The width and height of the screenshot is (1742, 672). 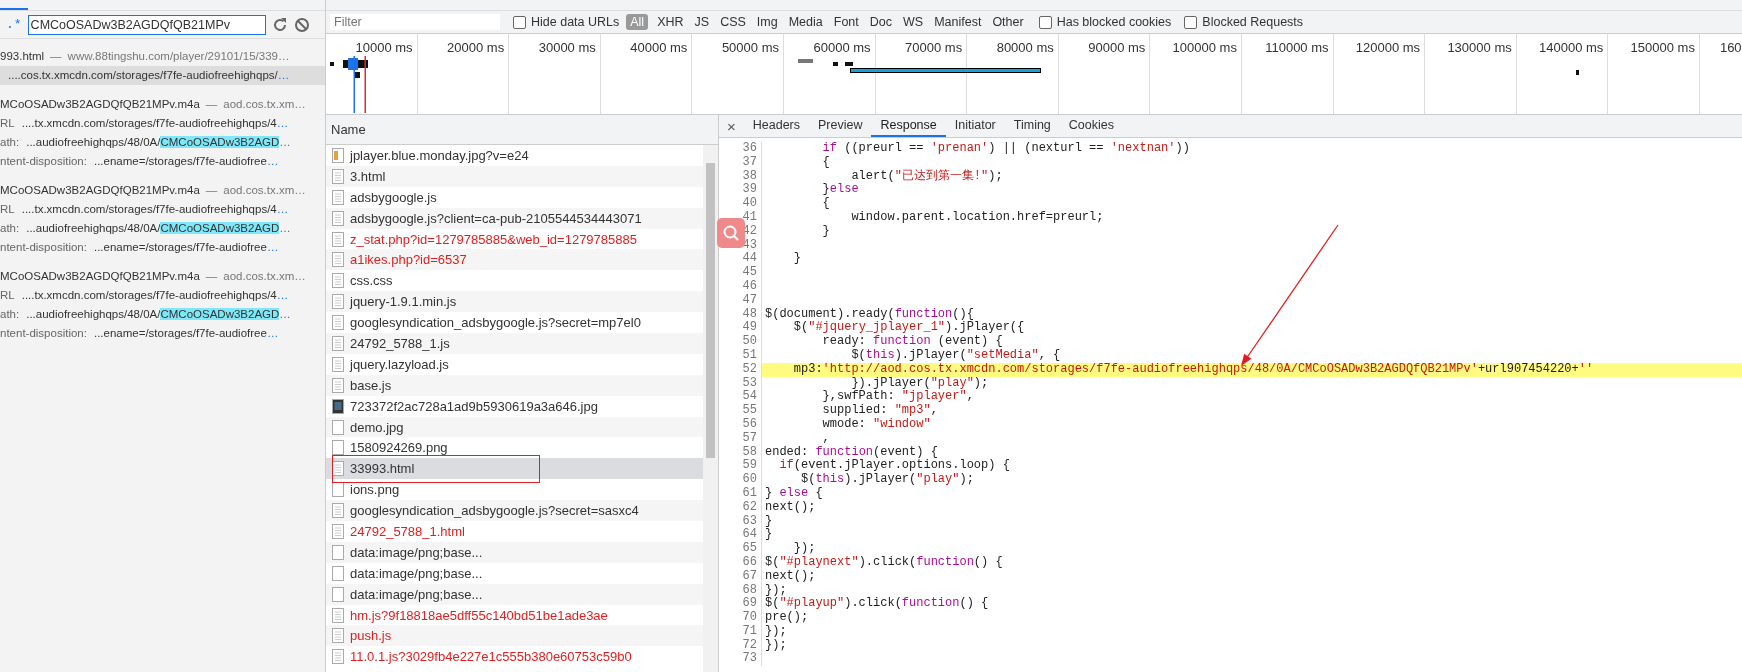 What do you see at coordinates (880, 22) in the screenshot?
I see `type-filter-button: Doc` at bounding box center [880, 22].